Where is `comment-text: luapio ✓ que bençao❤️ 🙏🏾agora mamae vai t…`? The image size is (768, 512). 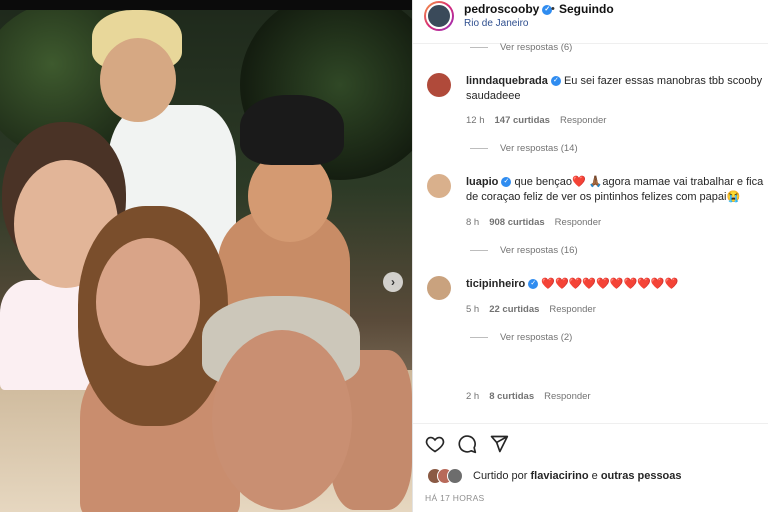
comment-text: luapio ✓ que bençao❤️ 🙏🏾agora mamae vai t… is located at coordinates (615, 190).